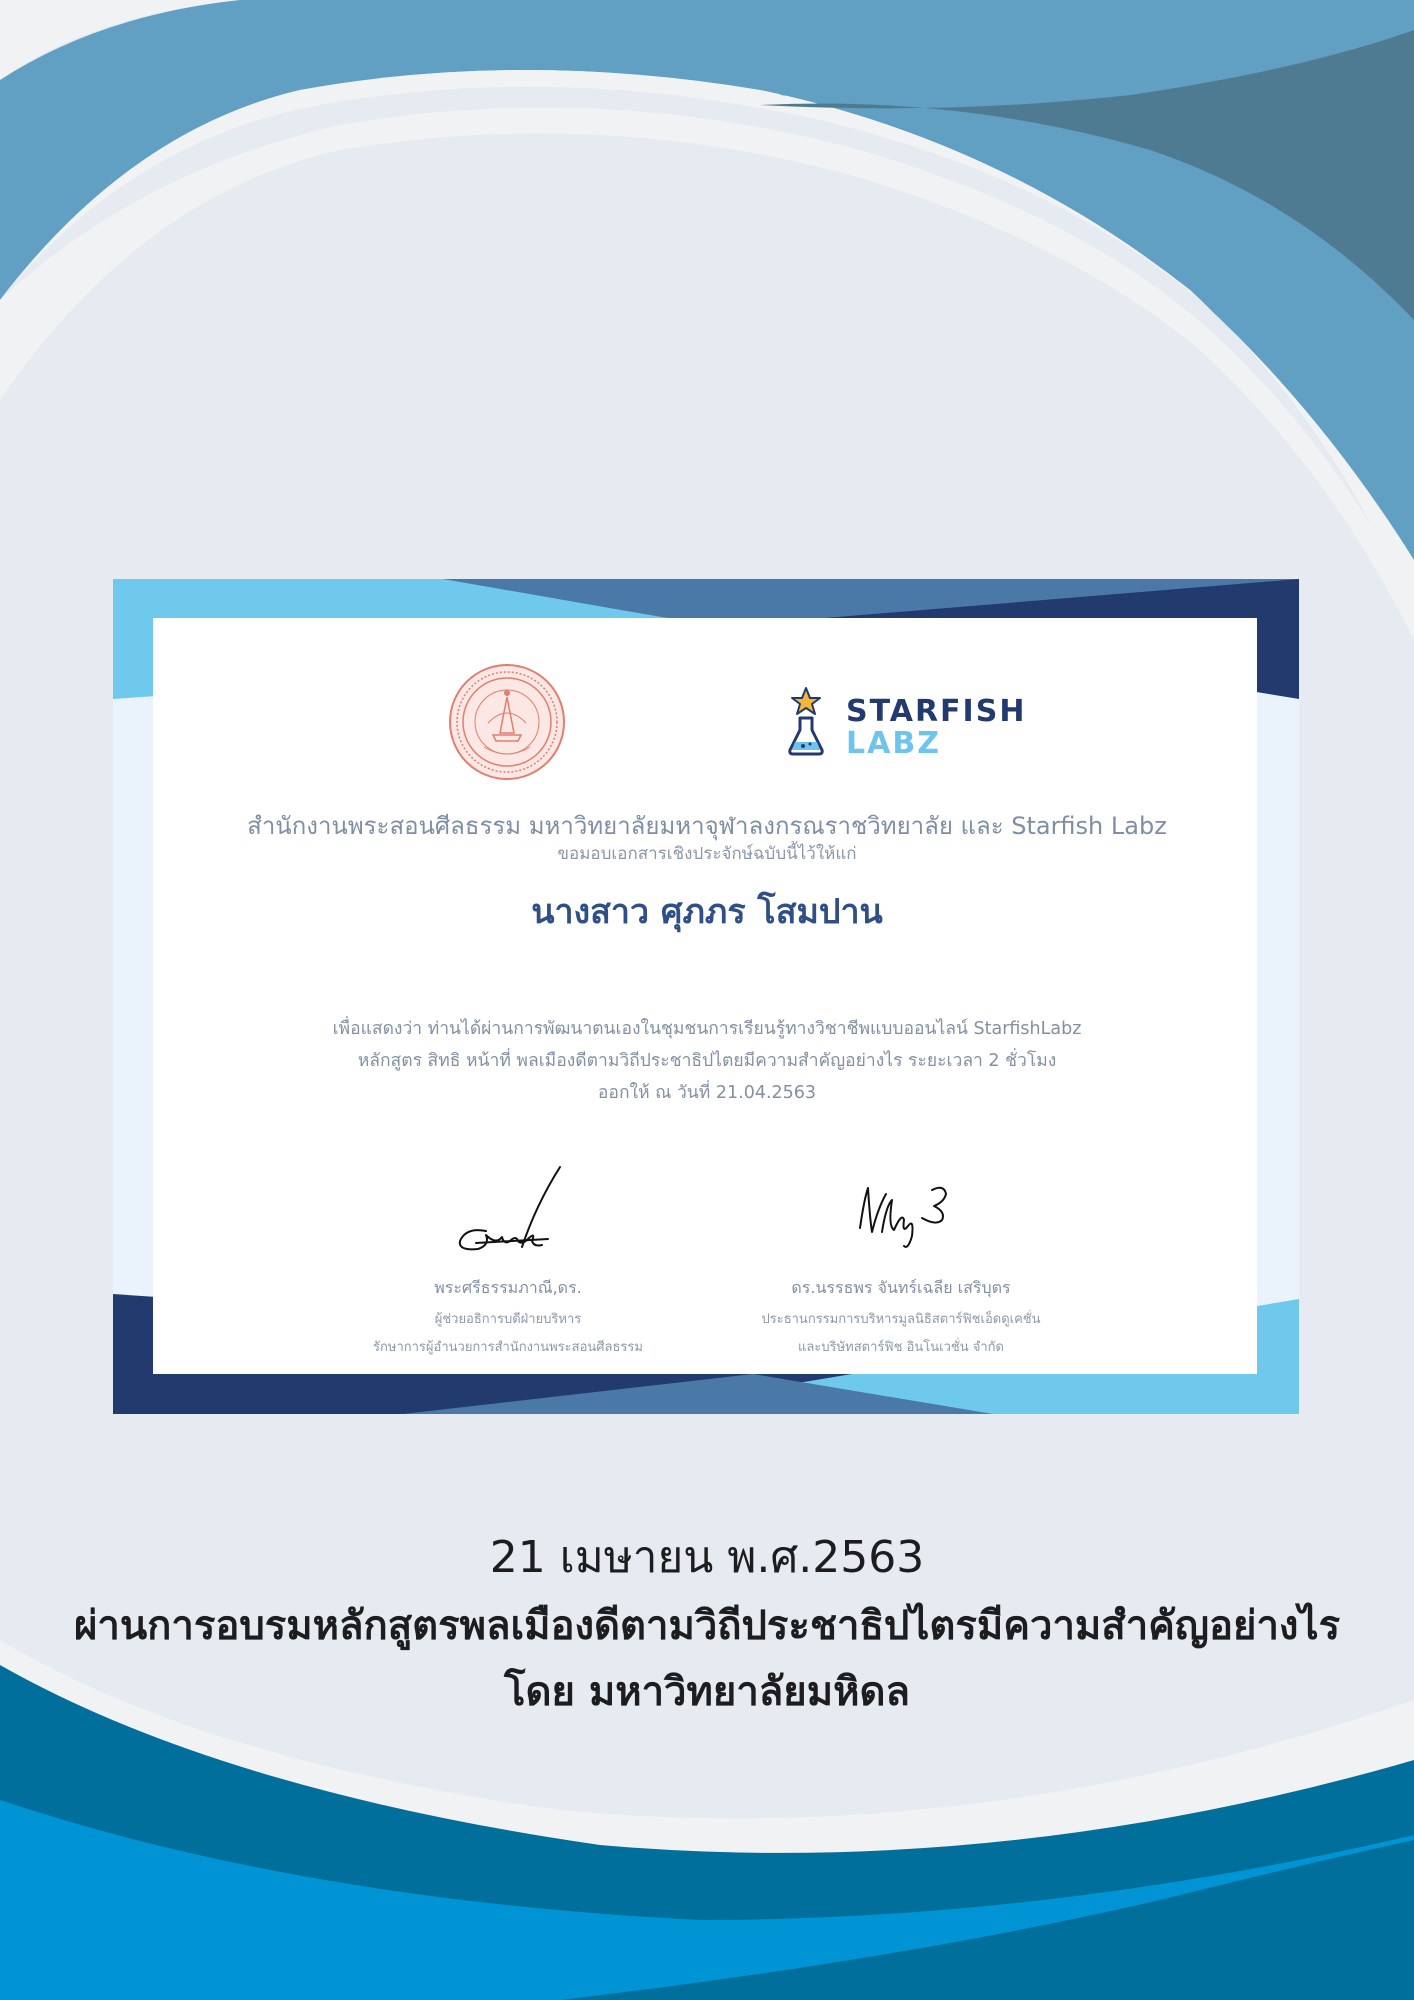 Image resolution: width=1414 pixels, height=2000 pixels. Describe the element at coordinates (707, 912) in the screenshot. I see `recipient-name: นางสาว ศุภภร โสมปาน` at that location.